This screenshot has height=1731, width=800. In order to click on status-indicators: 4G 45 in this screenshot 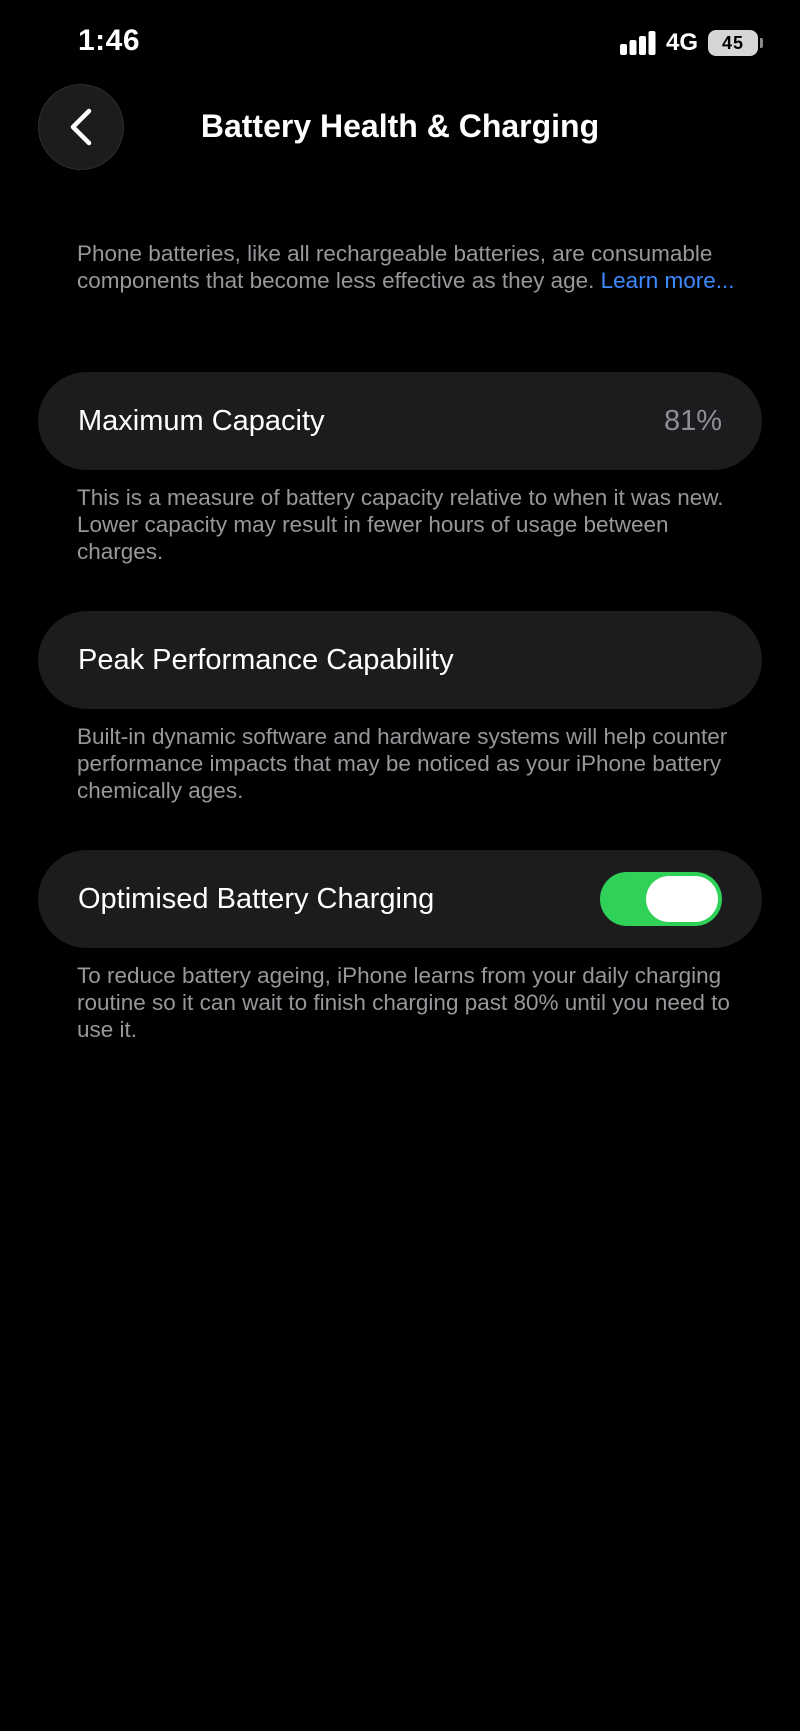, I will do `click(691, 42)`.